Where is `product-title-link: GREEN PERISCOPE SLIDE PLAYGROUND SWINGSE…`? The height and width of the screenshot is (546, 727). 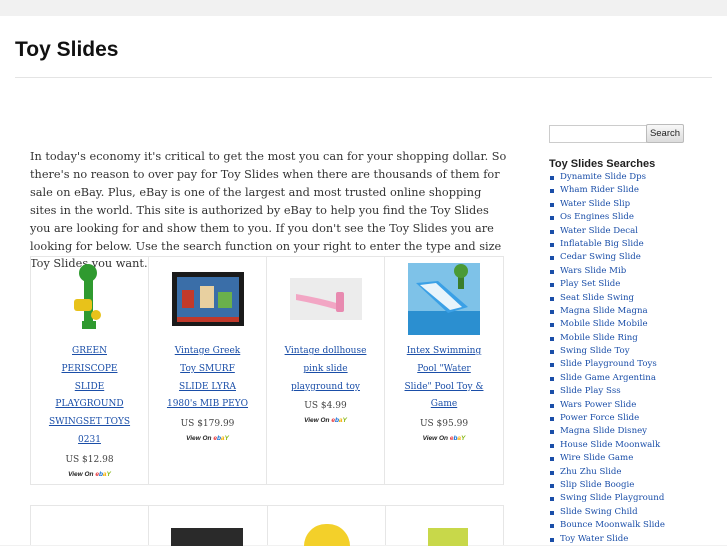 product-title-link: GREEN PERISCOPE SLIDE PLAYGROUND SWINGSE… is located at coordinates (90, 396).